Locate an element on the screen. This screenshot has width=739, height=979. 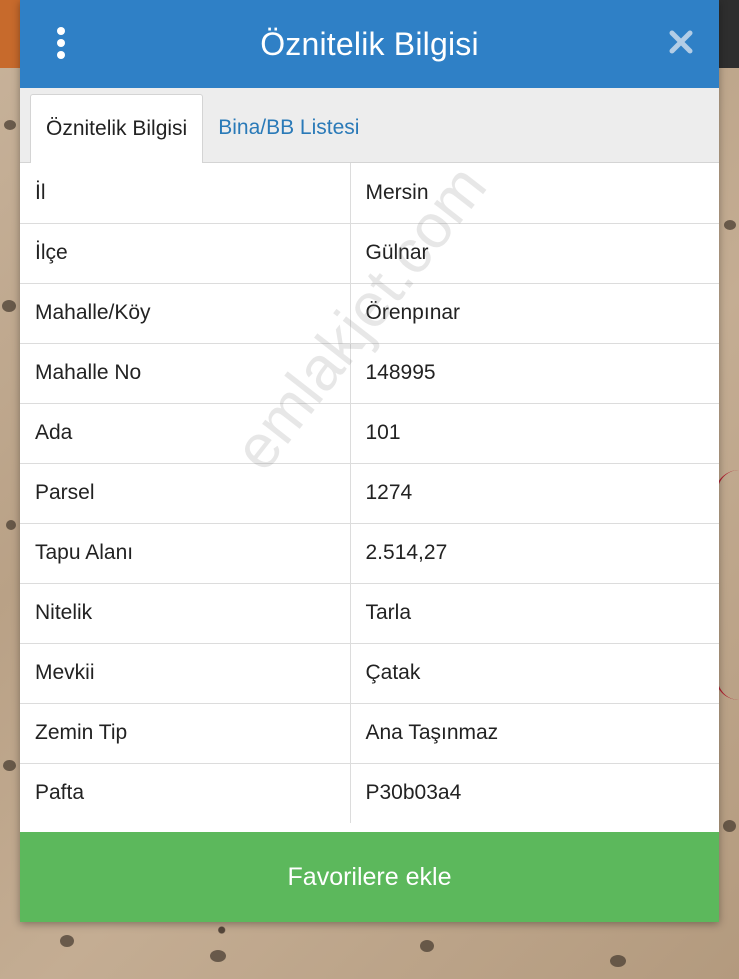
attribute-value: Tarla is located at coordinates (534, 613).